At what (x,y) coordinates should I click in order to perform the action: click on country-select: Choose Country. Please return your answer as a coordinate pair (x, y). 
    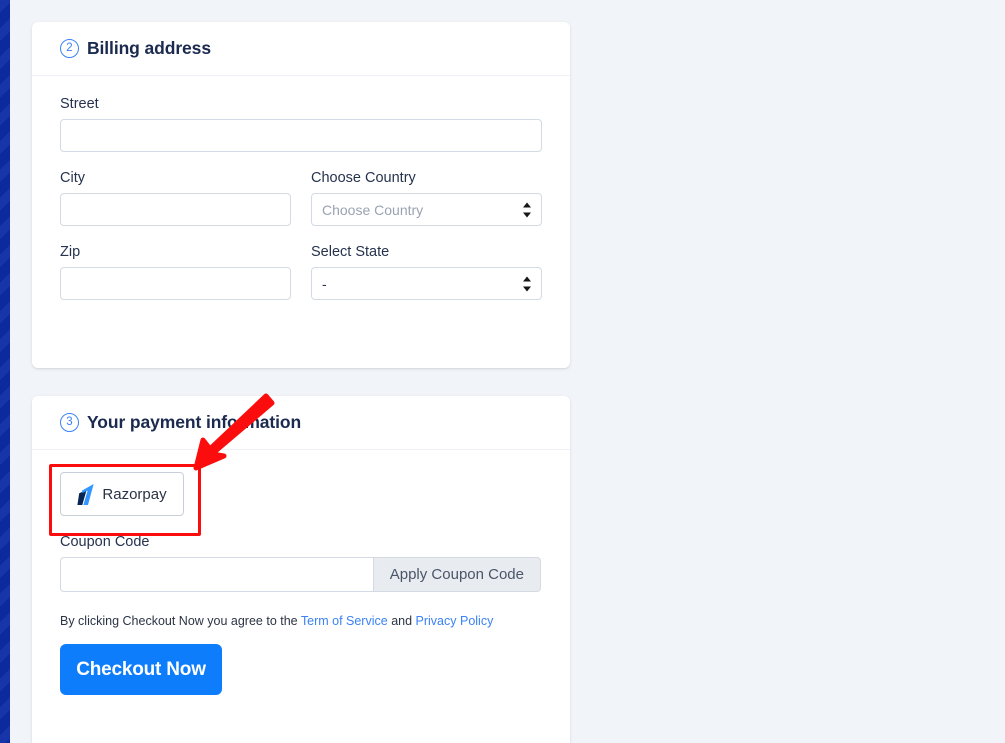
    Looking at the image, I should click on (426, 209).